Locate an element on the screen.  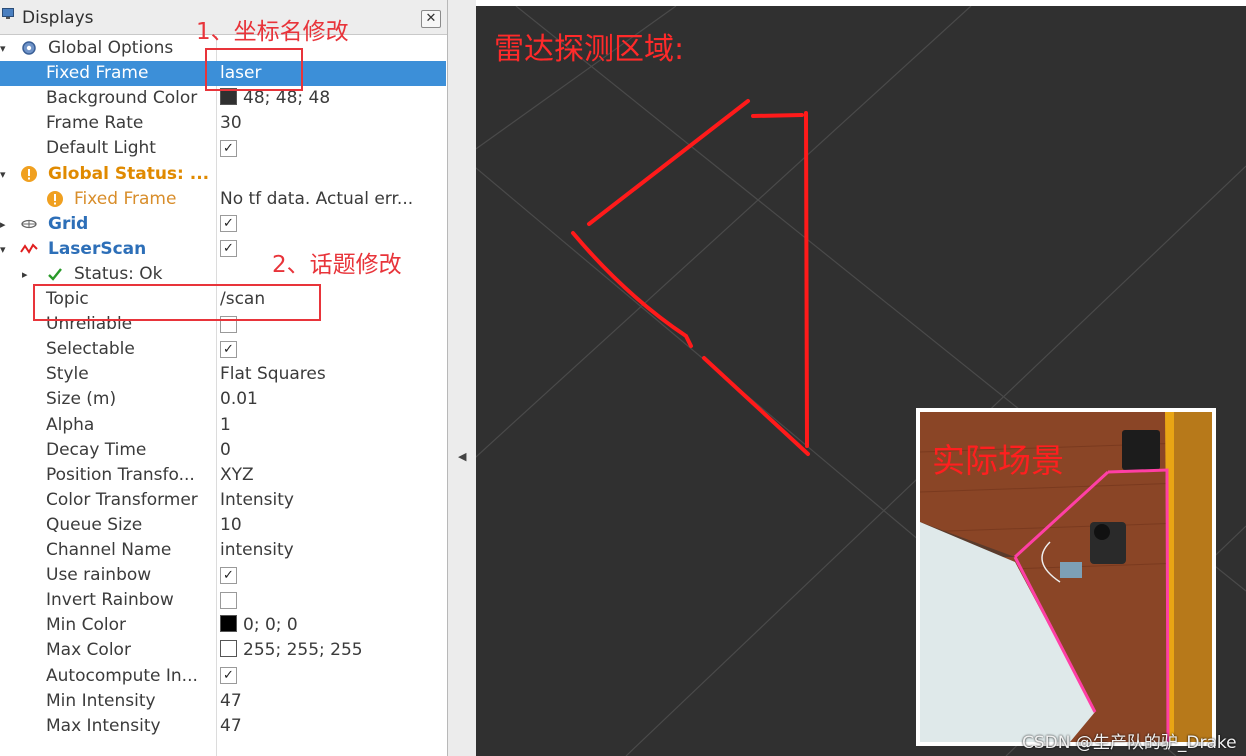
row-queue-size: Queue Size 10 is located at coordinates (223, 525).